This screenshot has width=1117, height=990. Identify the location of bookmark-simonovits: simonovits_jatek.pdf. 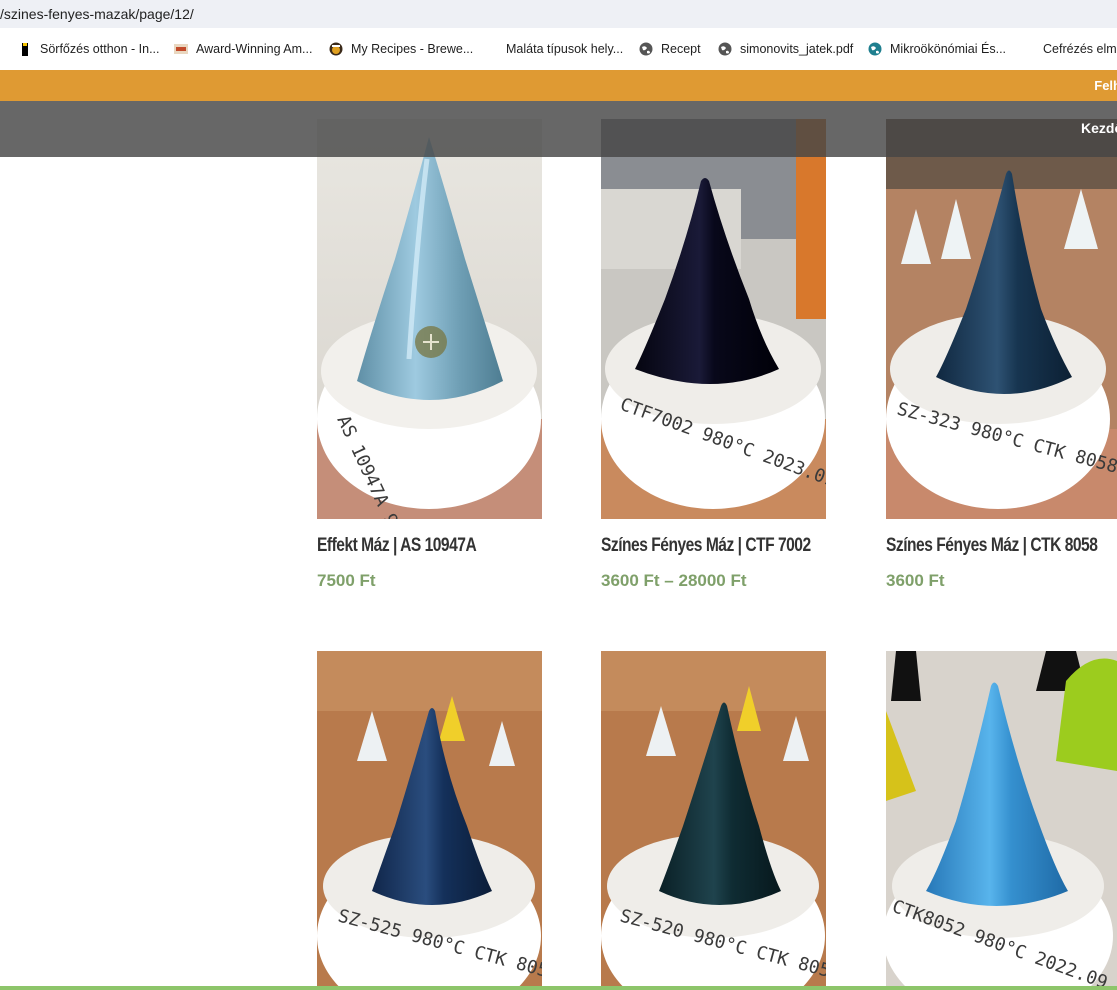
(785, 49).